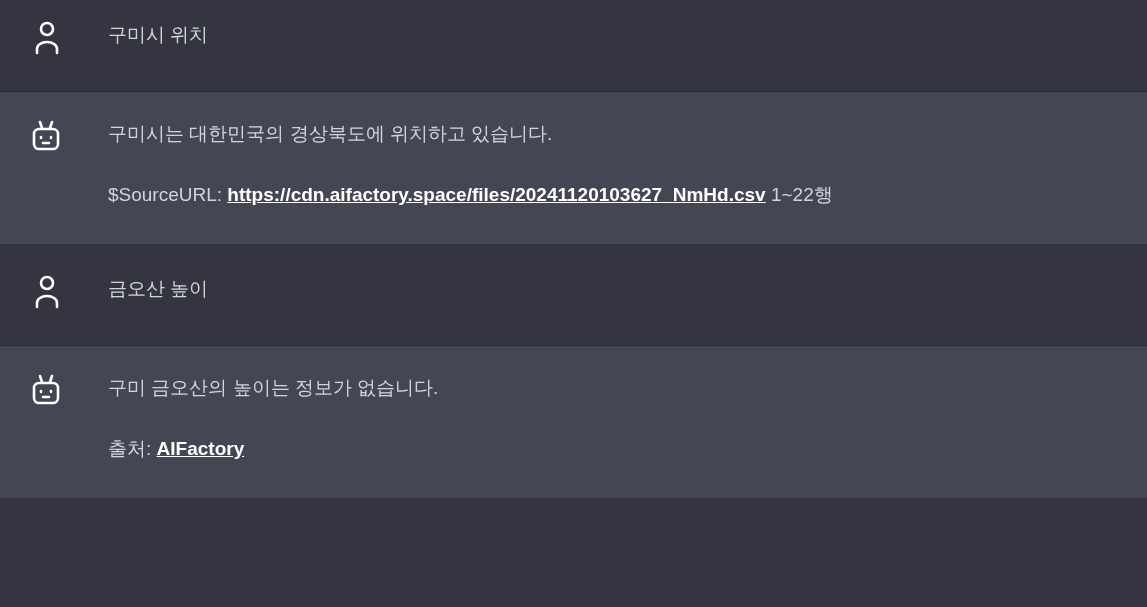 This screenshot has height=607, width=1147. I want to click on message-text: 출처: AIFactory, so click(177, 449).